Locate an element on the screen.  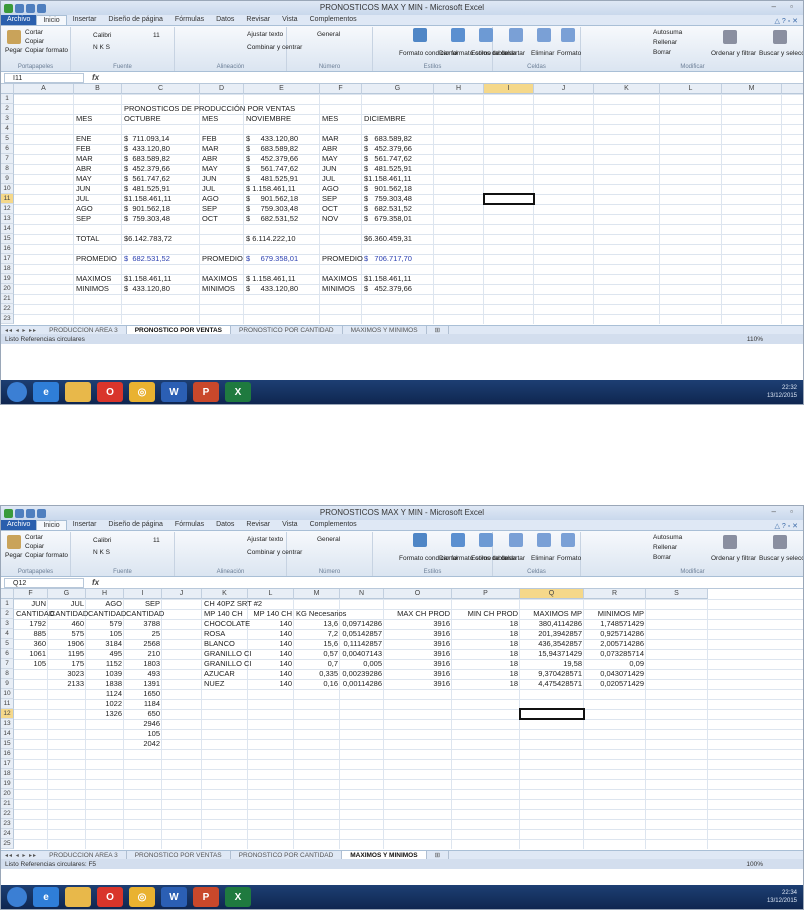
cell-I1: SEP is located at coordinates (143, 604).